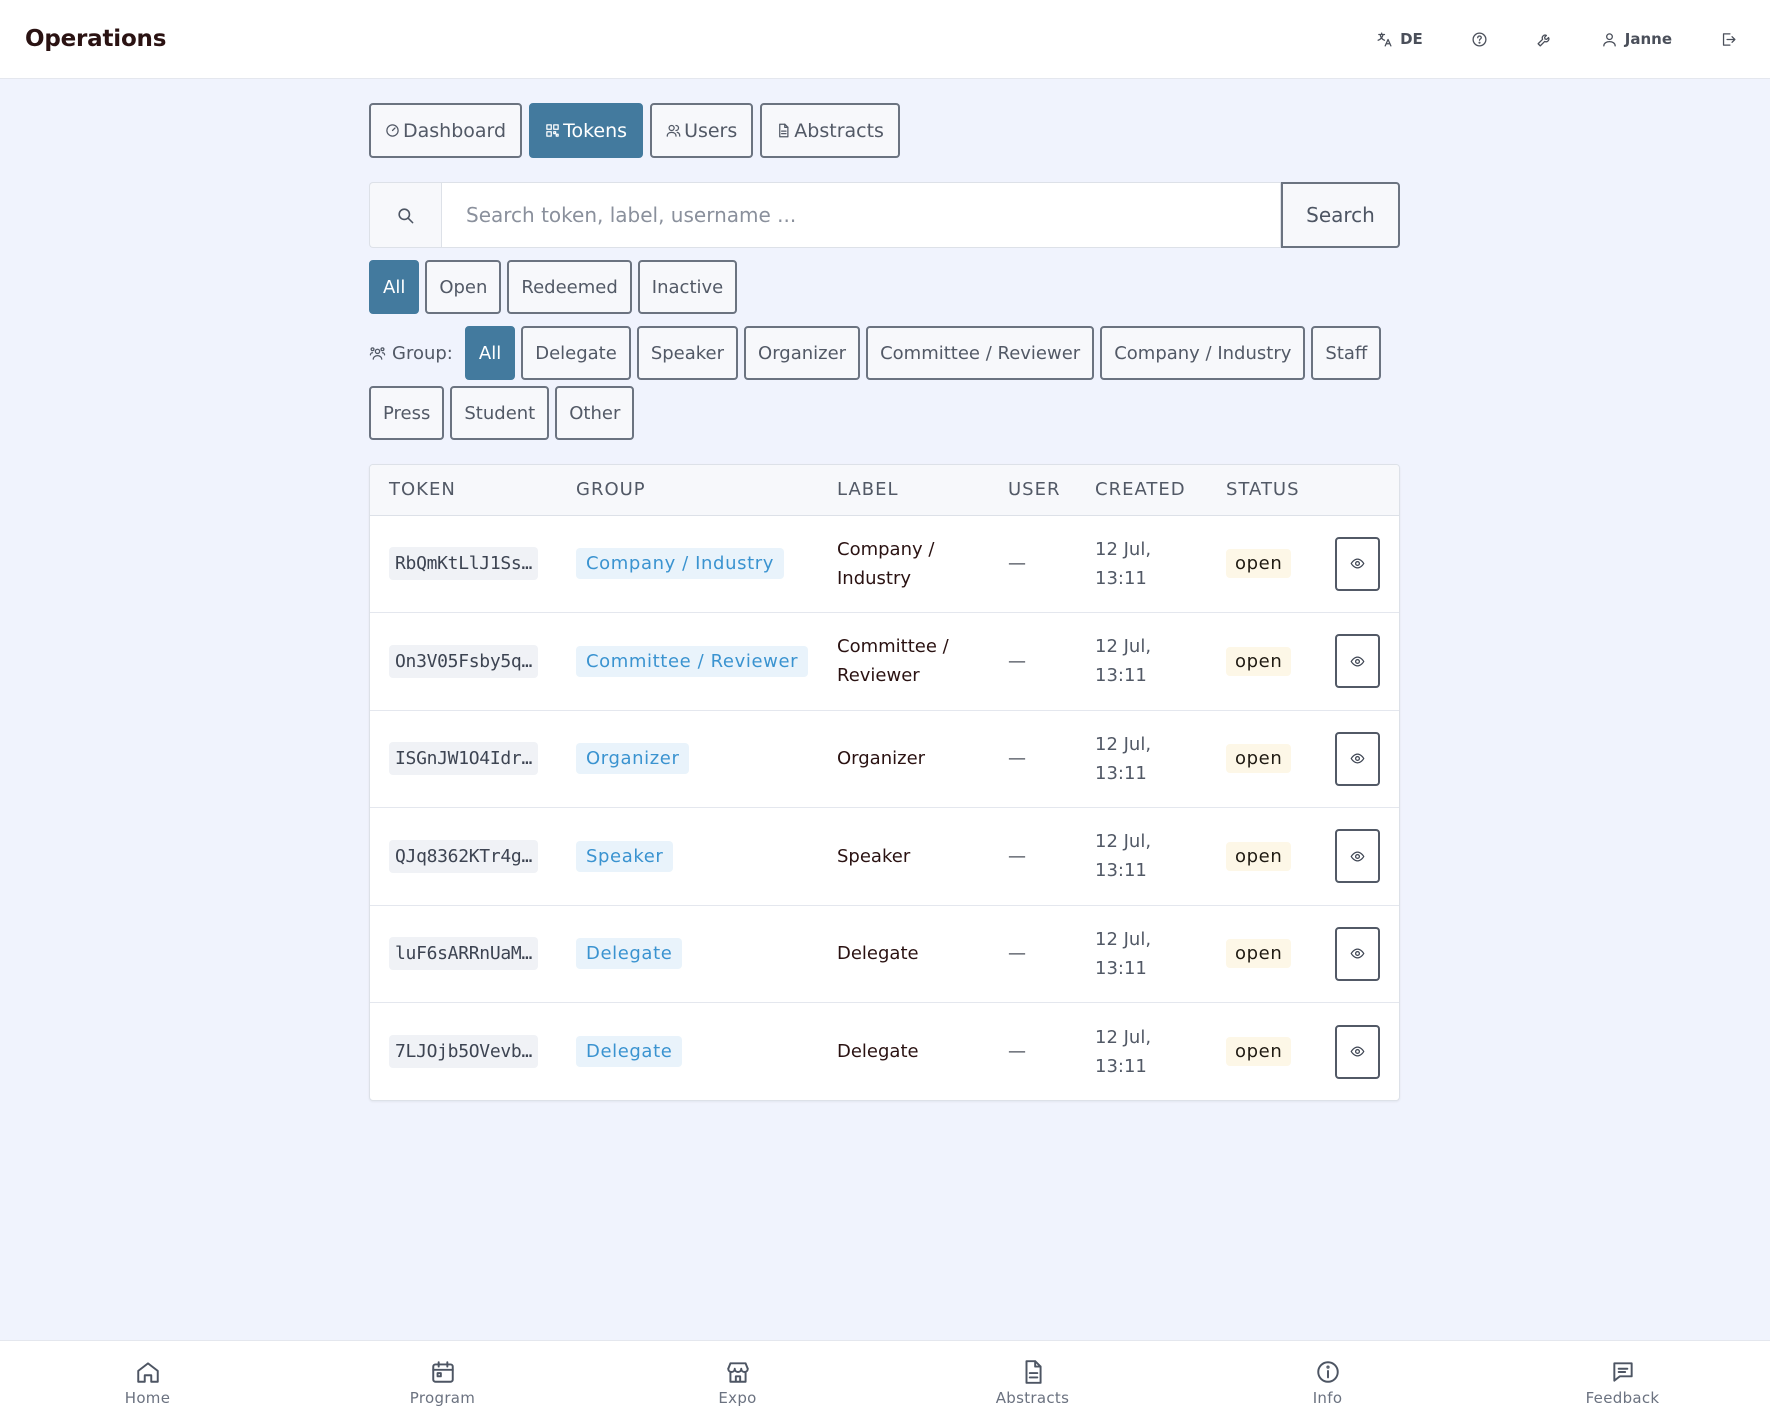  What do you see at coordinates (442, 1398) in the screenshot?
I see `bottom-nav-label: Program` at bounding box center [442, 1398].